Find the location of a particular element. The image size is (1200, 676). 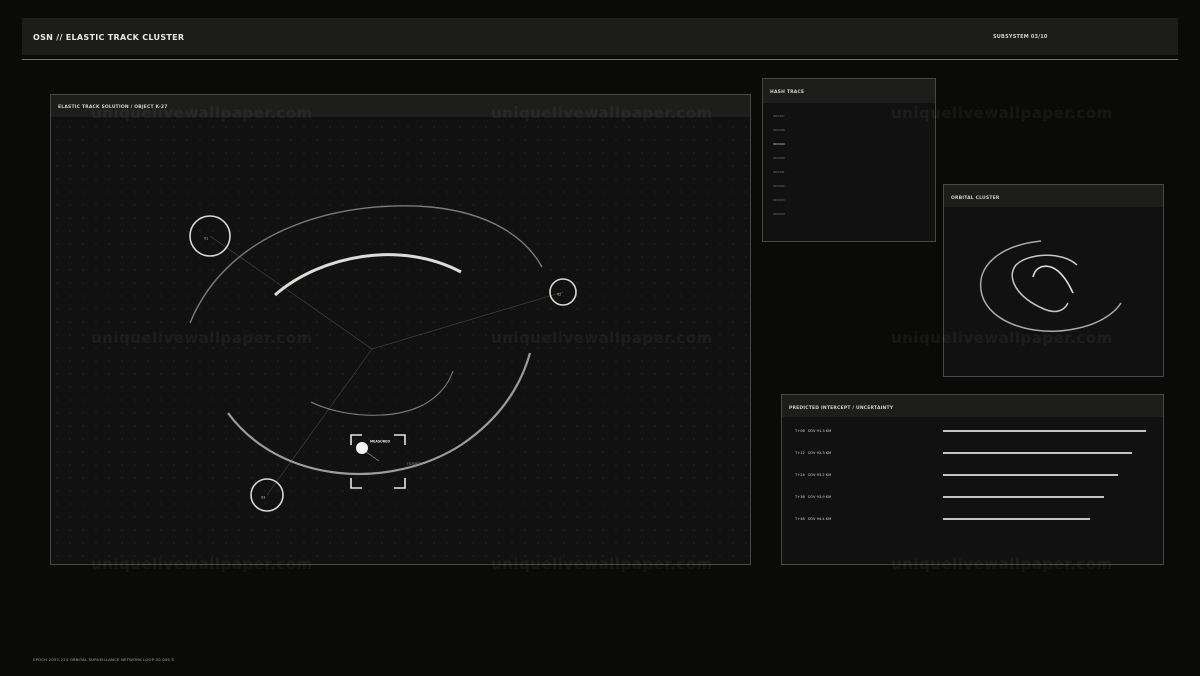

hash-row: 000C031 is located at coordinates (779, 172).